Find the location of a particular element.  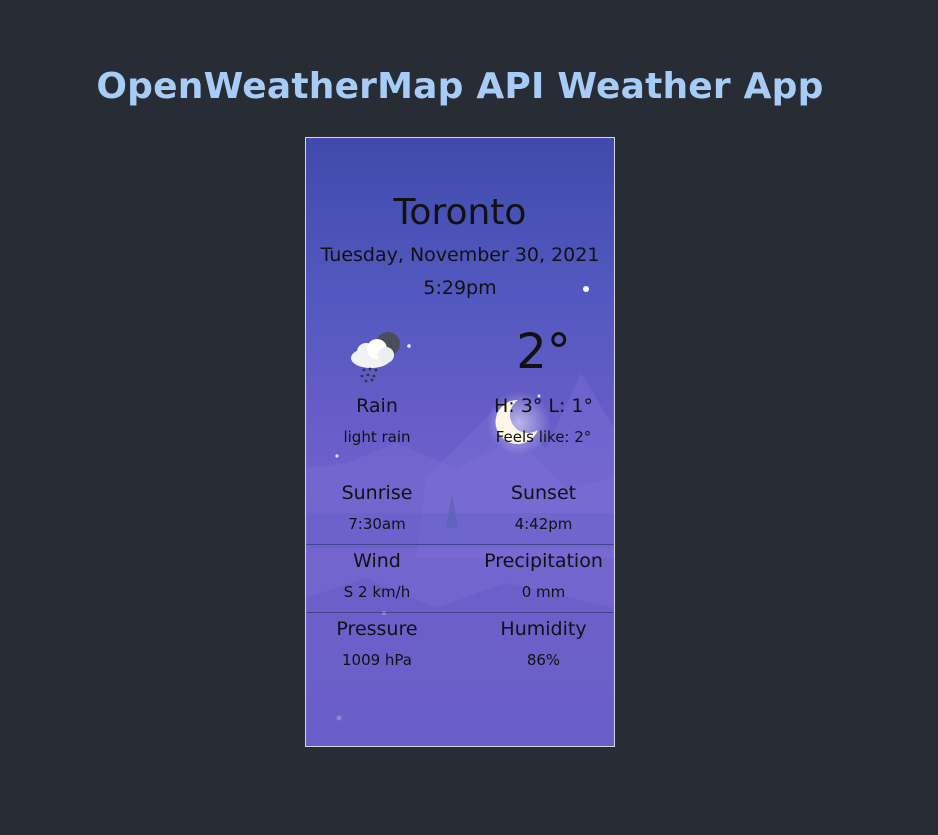

app-title: OpenWeatherMap API Weather App is located at coordinates (460, 86).